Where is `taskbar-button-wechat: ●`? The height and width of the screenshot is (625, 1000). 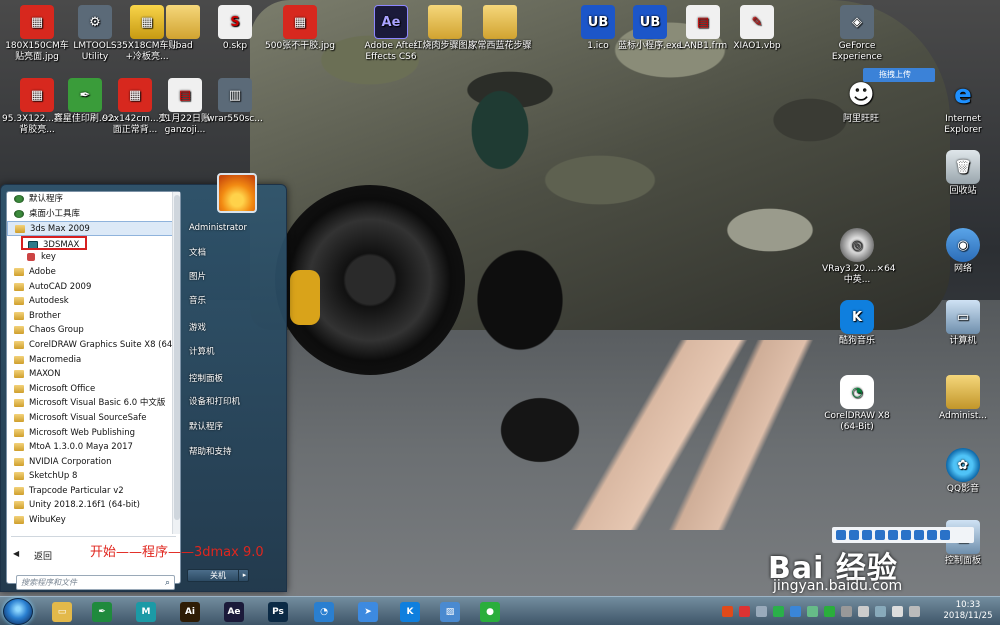 taskbar-button-wechat: ● is located at coordinates (490, 611).